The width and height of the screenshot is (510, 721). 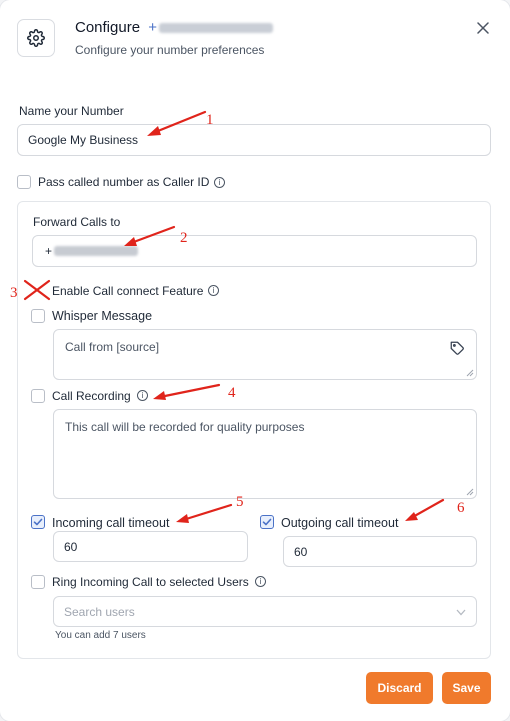 What do you see at coordinates (240, 502) in the screenshot?
I see `annotation-number-5: 5` at bounding box center [240, 502].